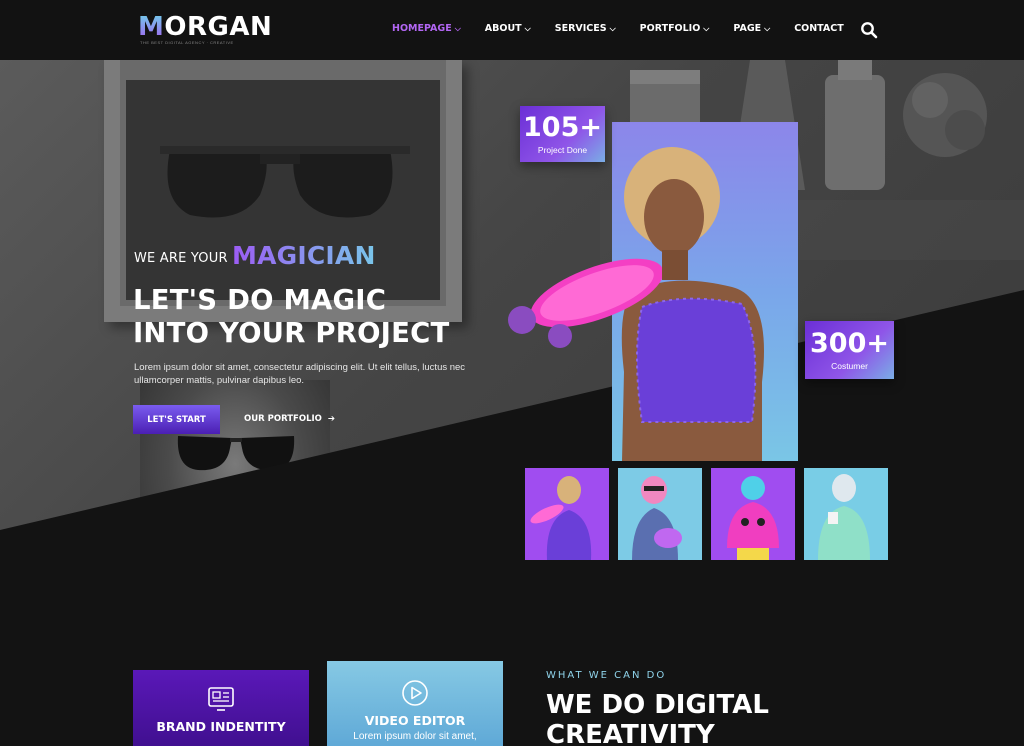 The image size is (1024, 746). Describe the element at coordinates (562, 127) in the screenshot. I see `stat-value: 105+` at that location.